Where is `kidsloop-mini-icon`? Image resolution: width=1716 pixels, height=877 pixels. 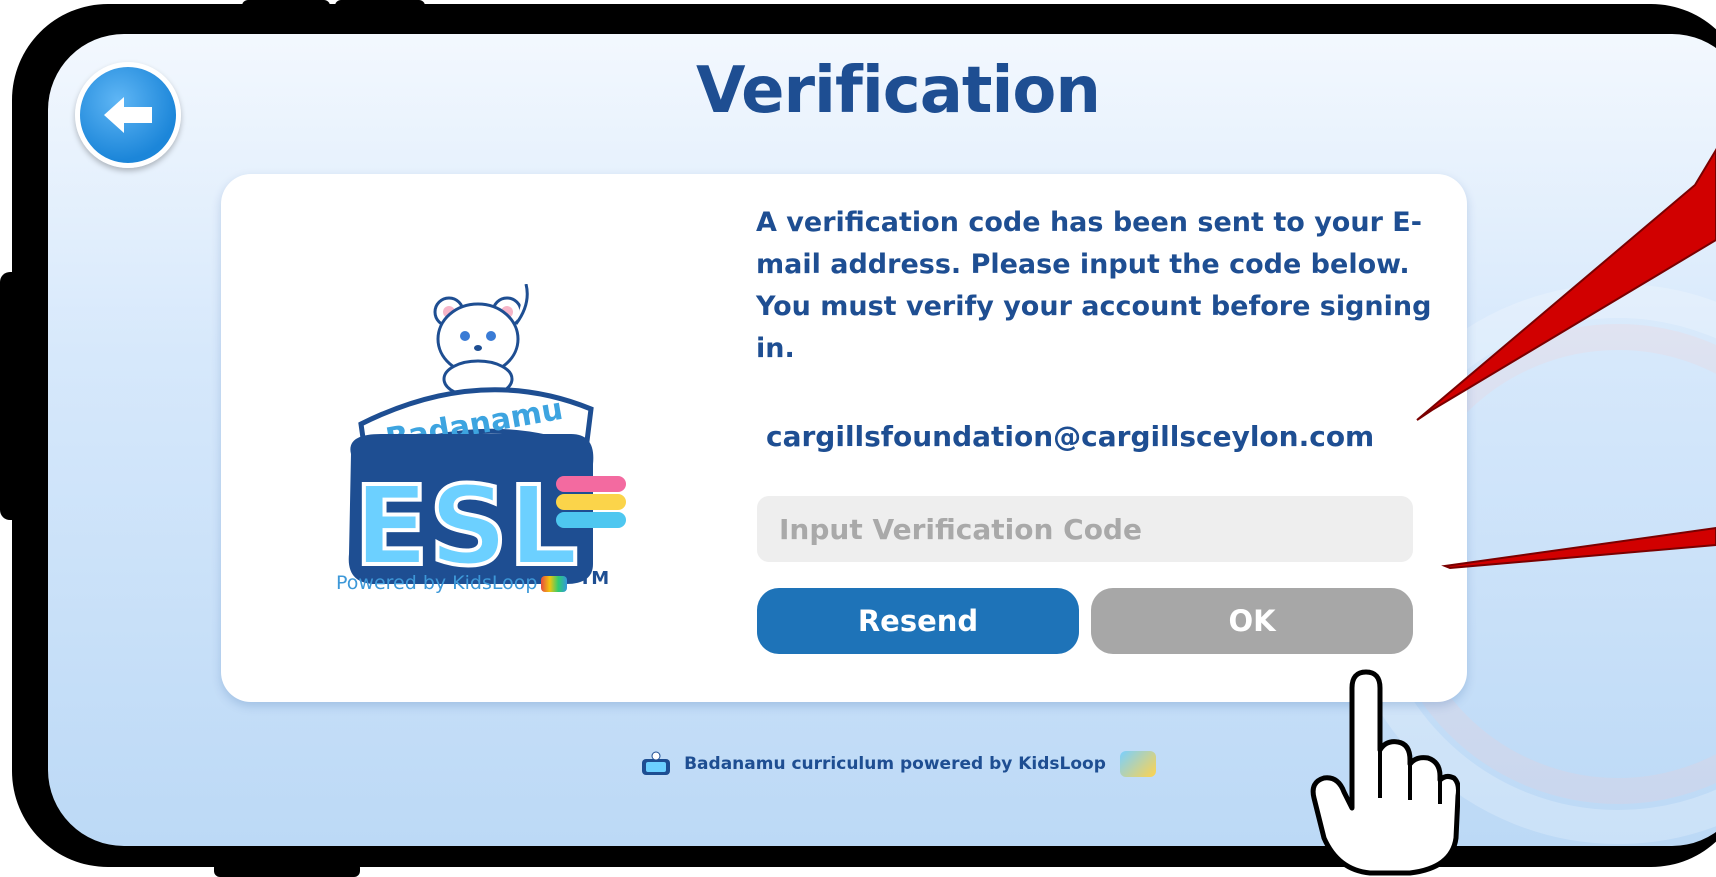 kidsloop-mini-icon is located at coordinates (554, 583).